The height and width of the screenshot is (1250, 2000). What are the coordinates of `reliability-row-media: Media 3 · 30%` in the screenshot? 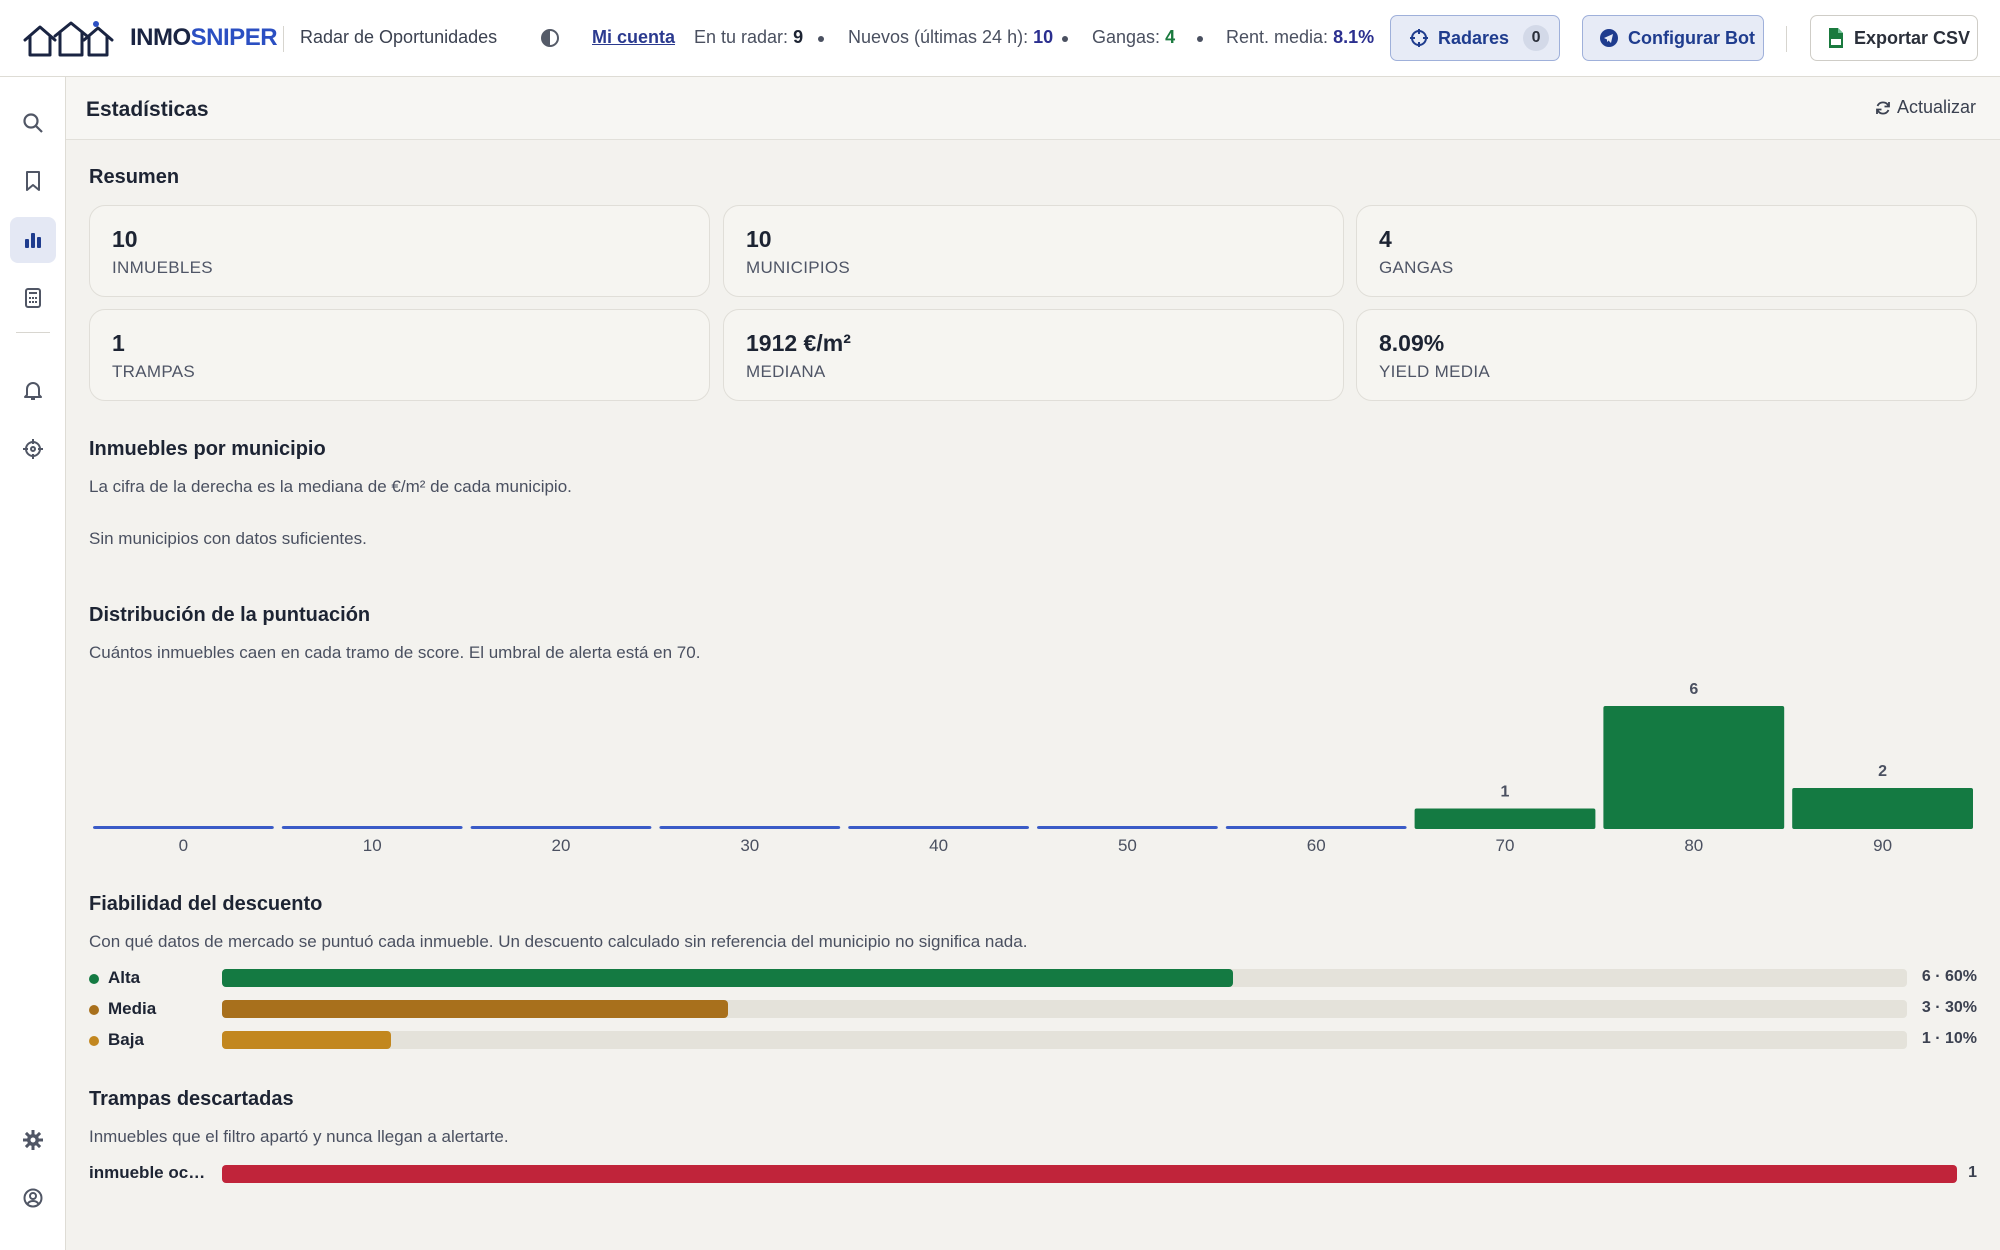 It's located at (1033, 1009).